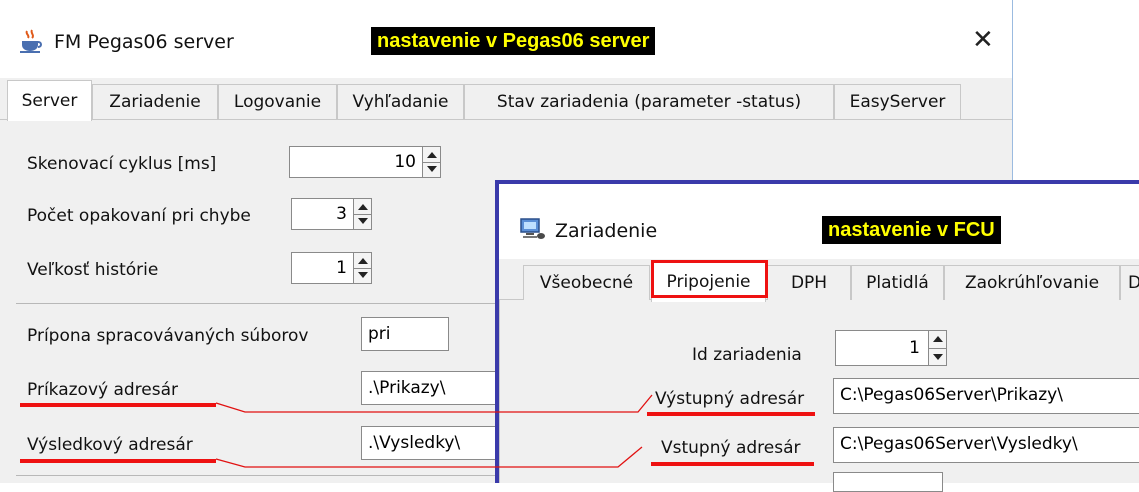  What do you see at coordinates (429, 457) in the screenshot?
I see `result-to-input-connector` at bounding box center [429, 457].